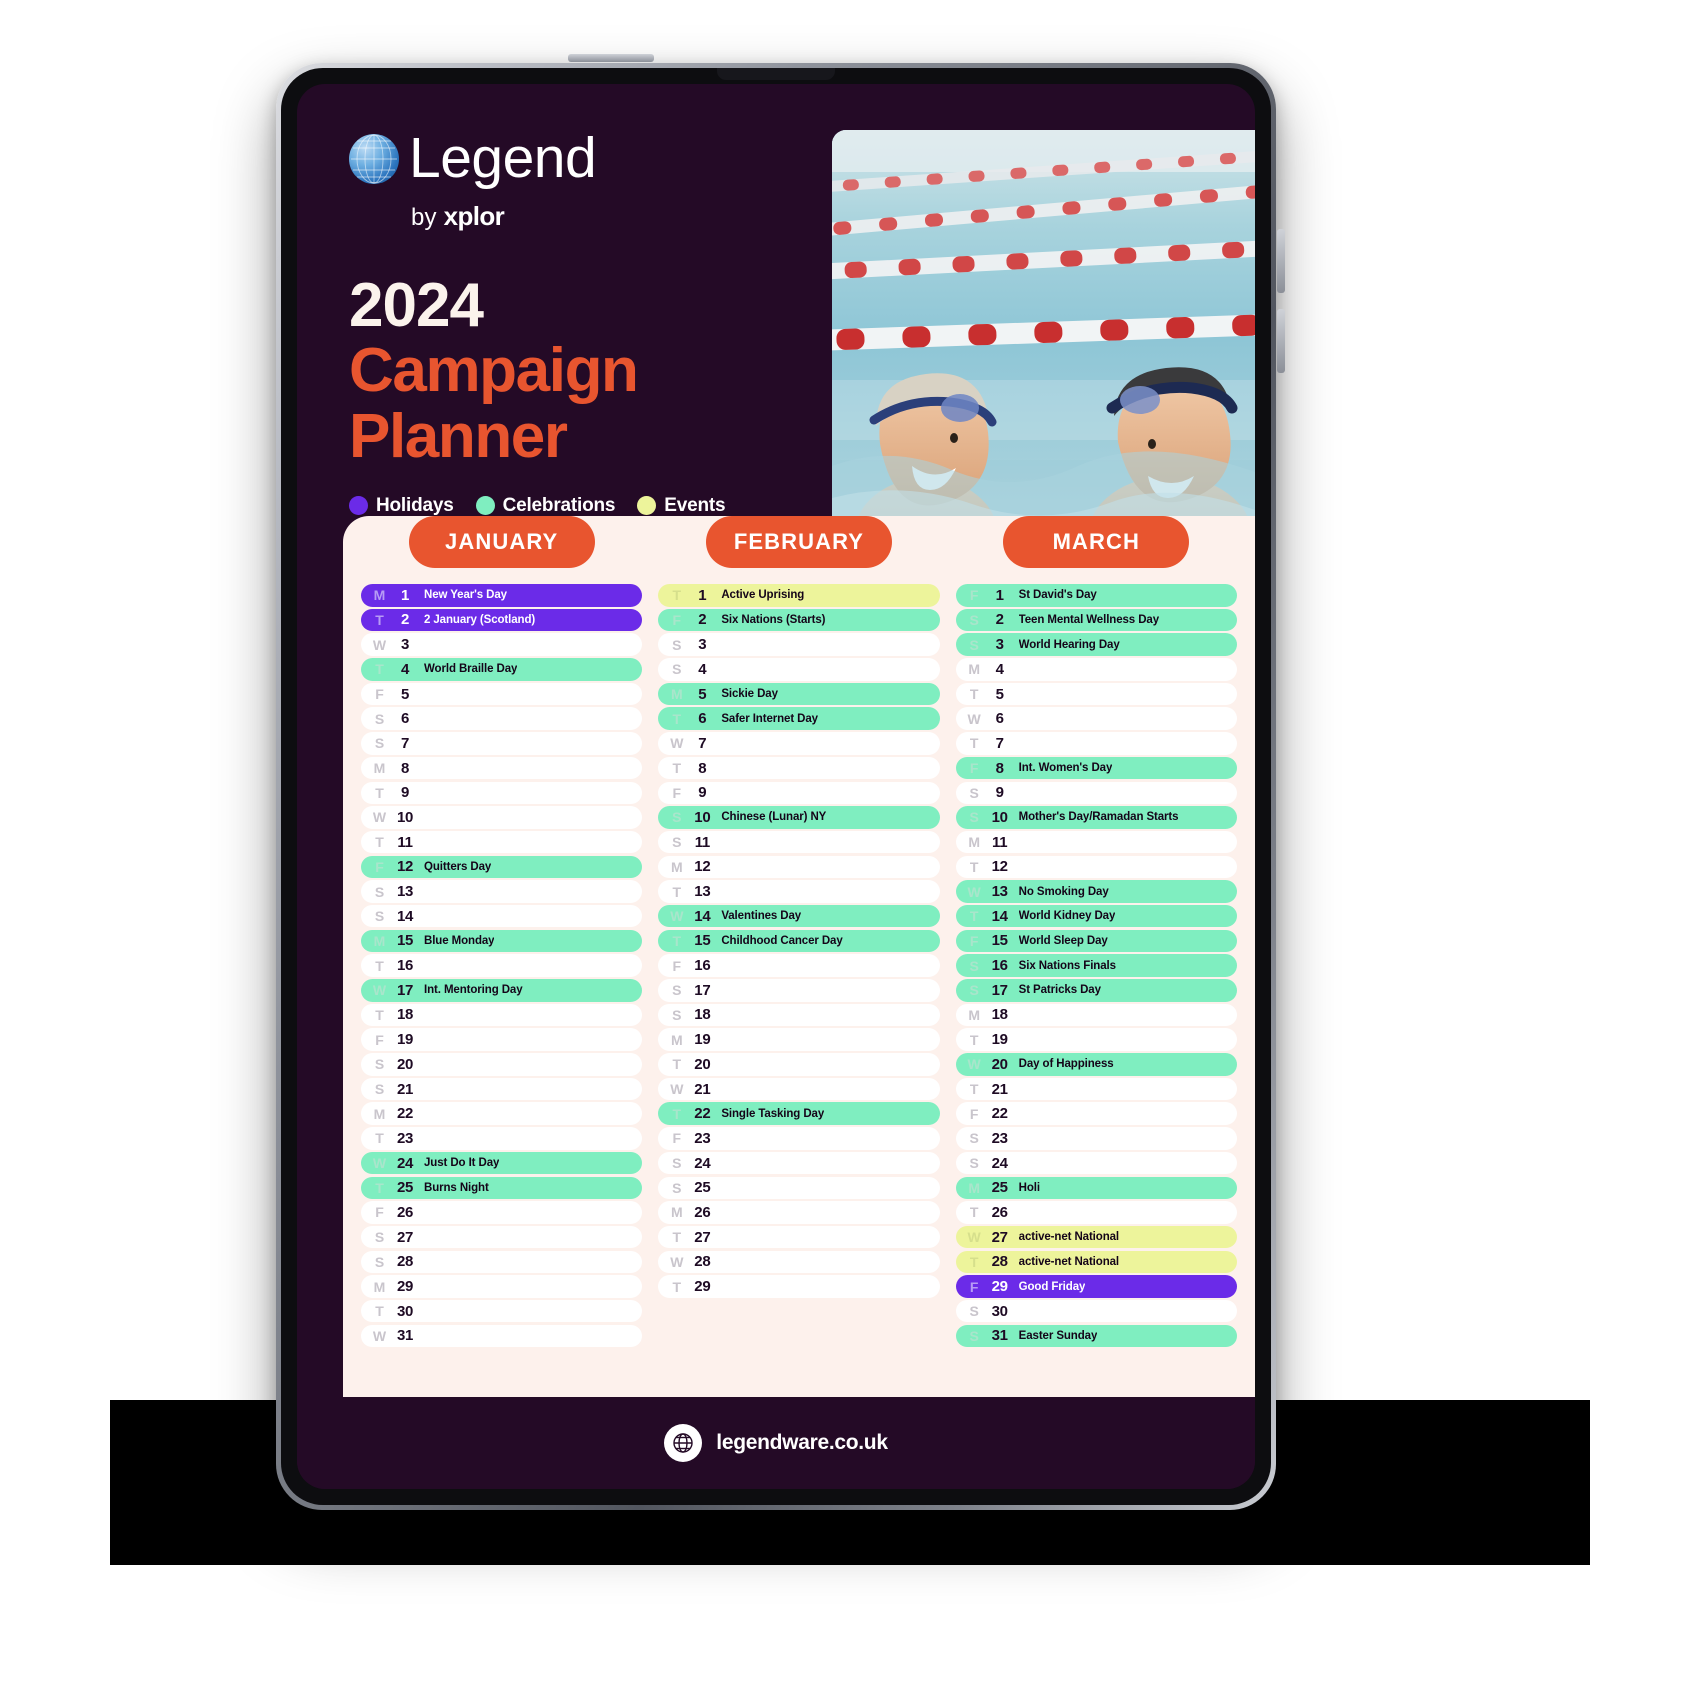  Describe the element at coordinates (1096, 990) in the screenshot. I see `day-row: S 17 St Patricks Day` at that location.